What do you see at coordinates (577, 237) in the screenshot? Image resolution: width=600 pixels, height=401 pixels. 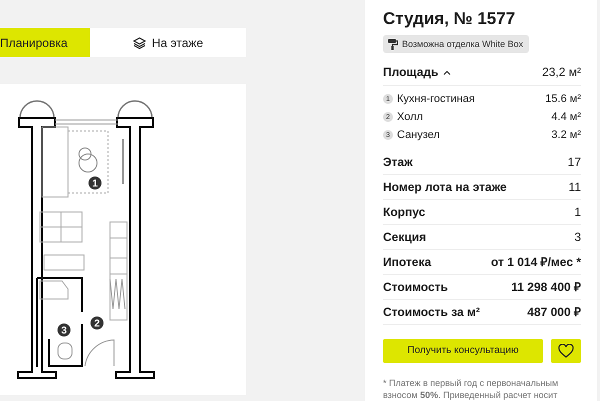 I see `detail-value: 3` at bounding box center [577, 237].